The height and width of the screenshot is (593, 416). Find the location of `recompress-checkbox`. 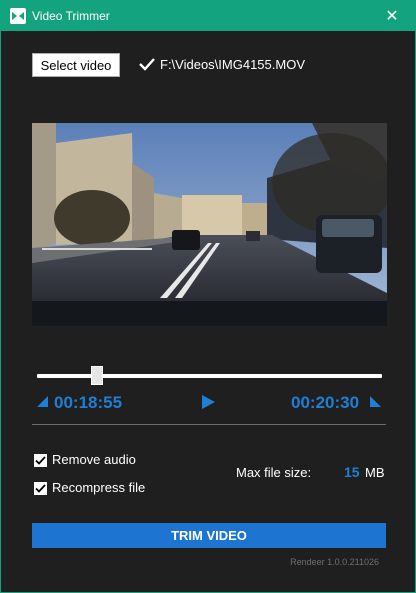

recompress-checkbox is located at coordinates (40, 488).